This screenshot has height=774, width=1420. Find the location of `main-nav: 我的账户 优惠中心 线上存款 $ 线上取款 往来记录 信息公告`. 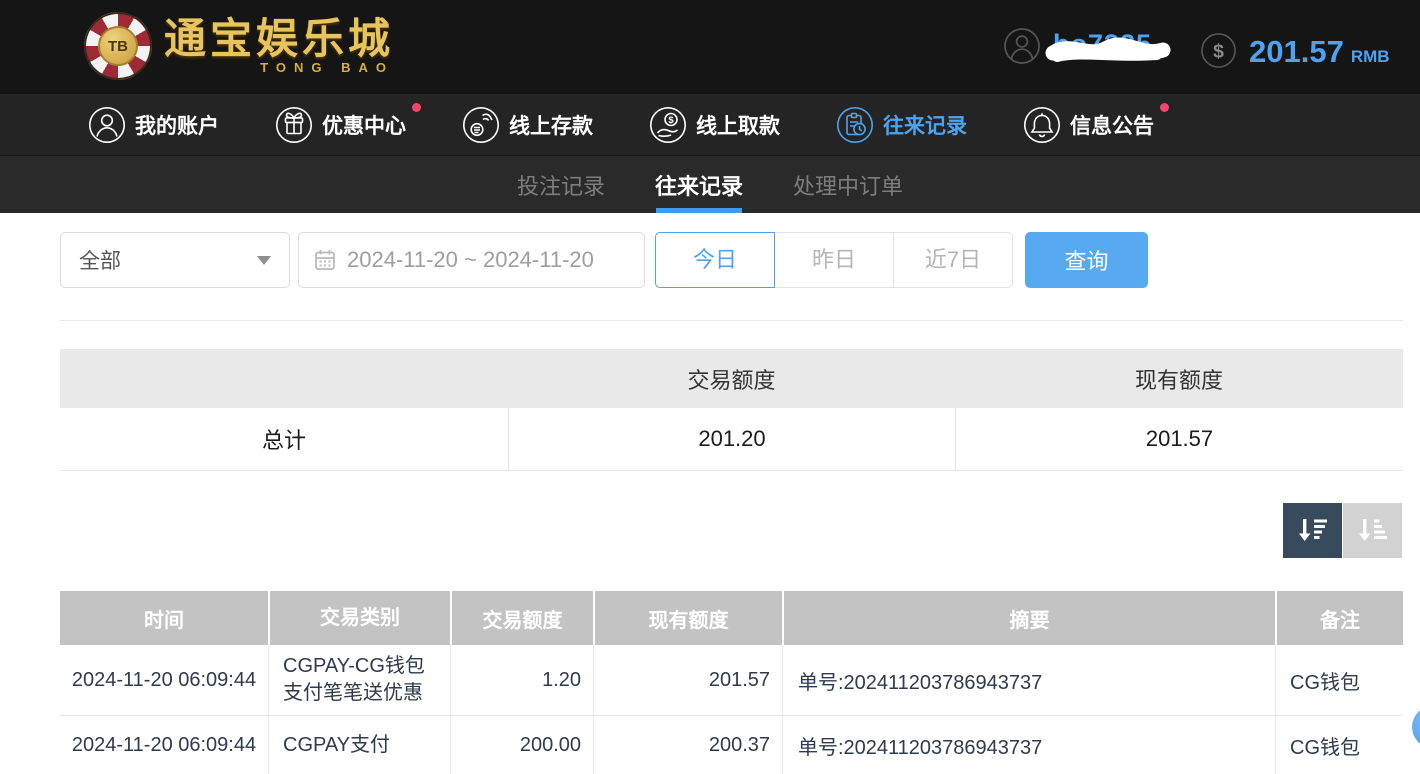

main-nav: 我的账户 优惠中心 线上存款 $ 线上取款 往来记录 信息公告 is located at coordinates (710, 124).